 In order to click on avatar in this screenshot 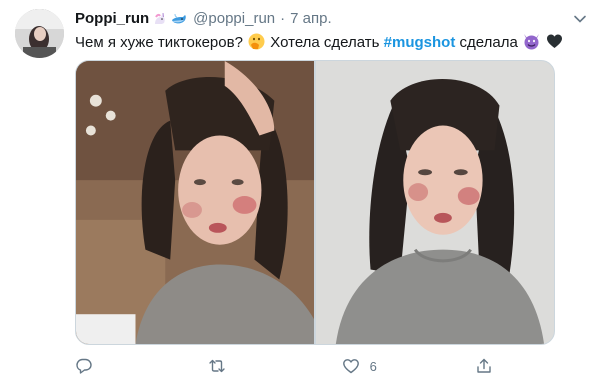, I will do `click(39, 33)`.